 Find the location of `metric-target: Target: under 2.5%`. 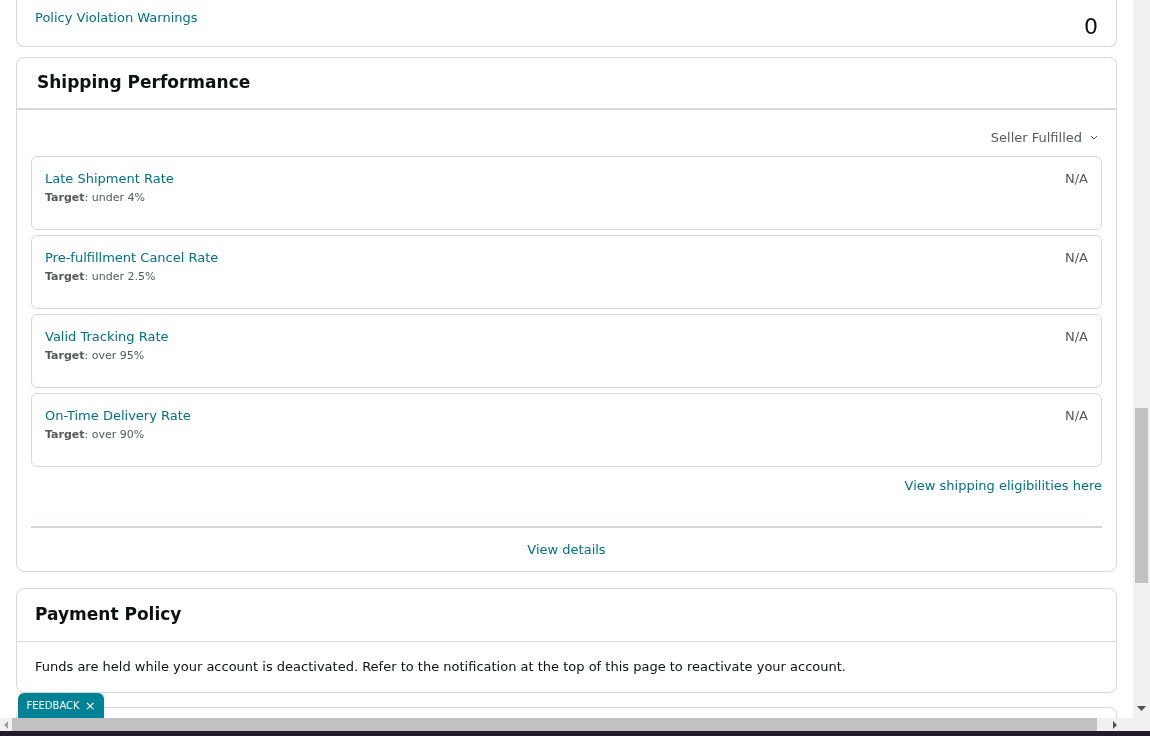

metric-target: Target: under 2.5% is located at coordinates (101, 277).